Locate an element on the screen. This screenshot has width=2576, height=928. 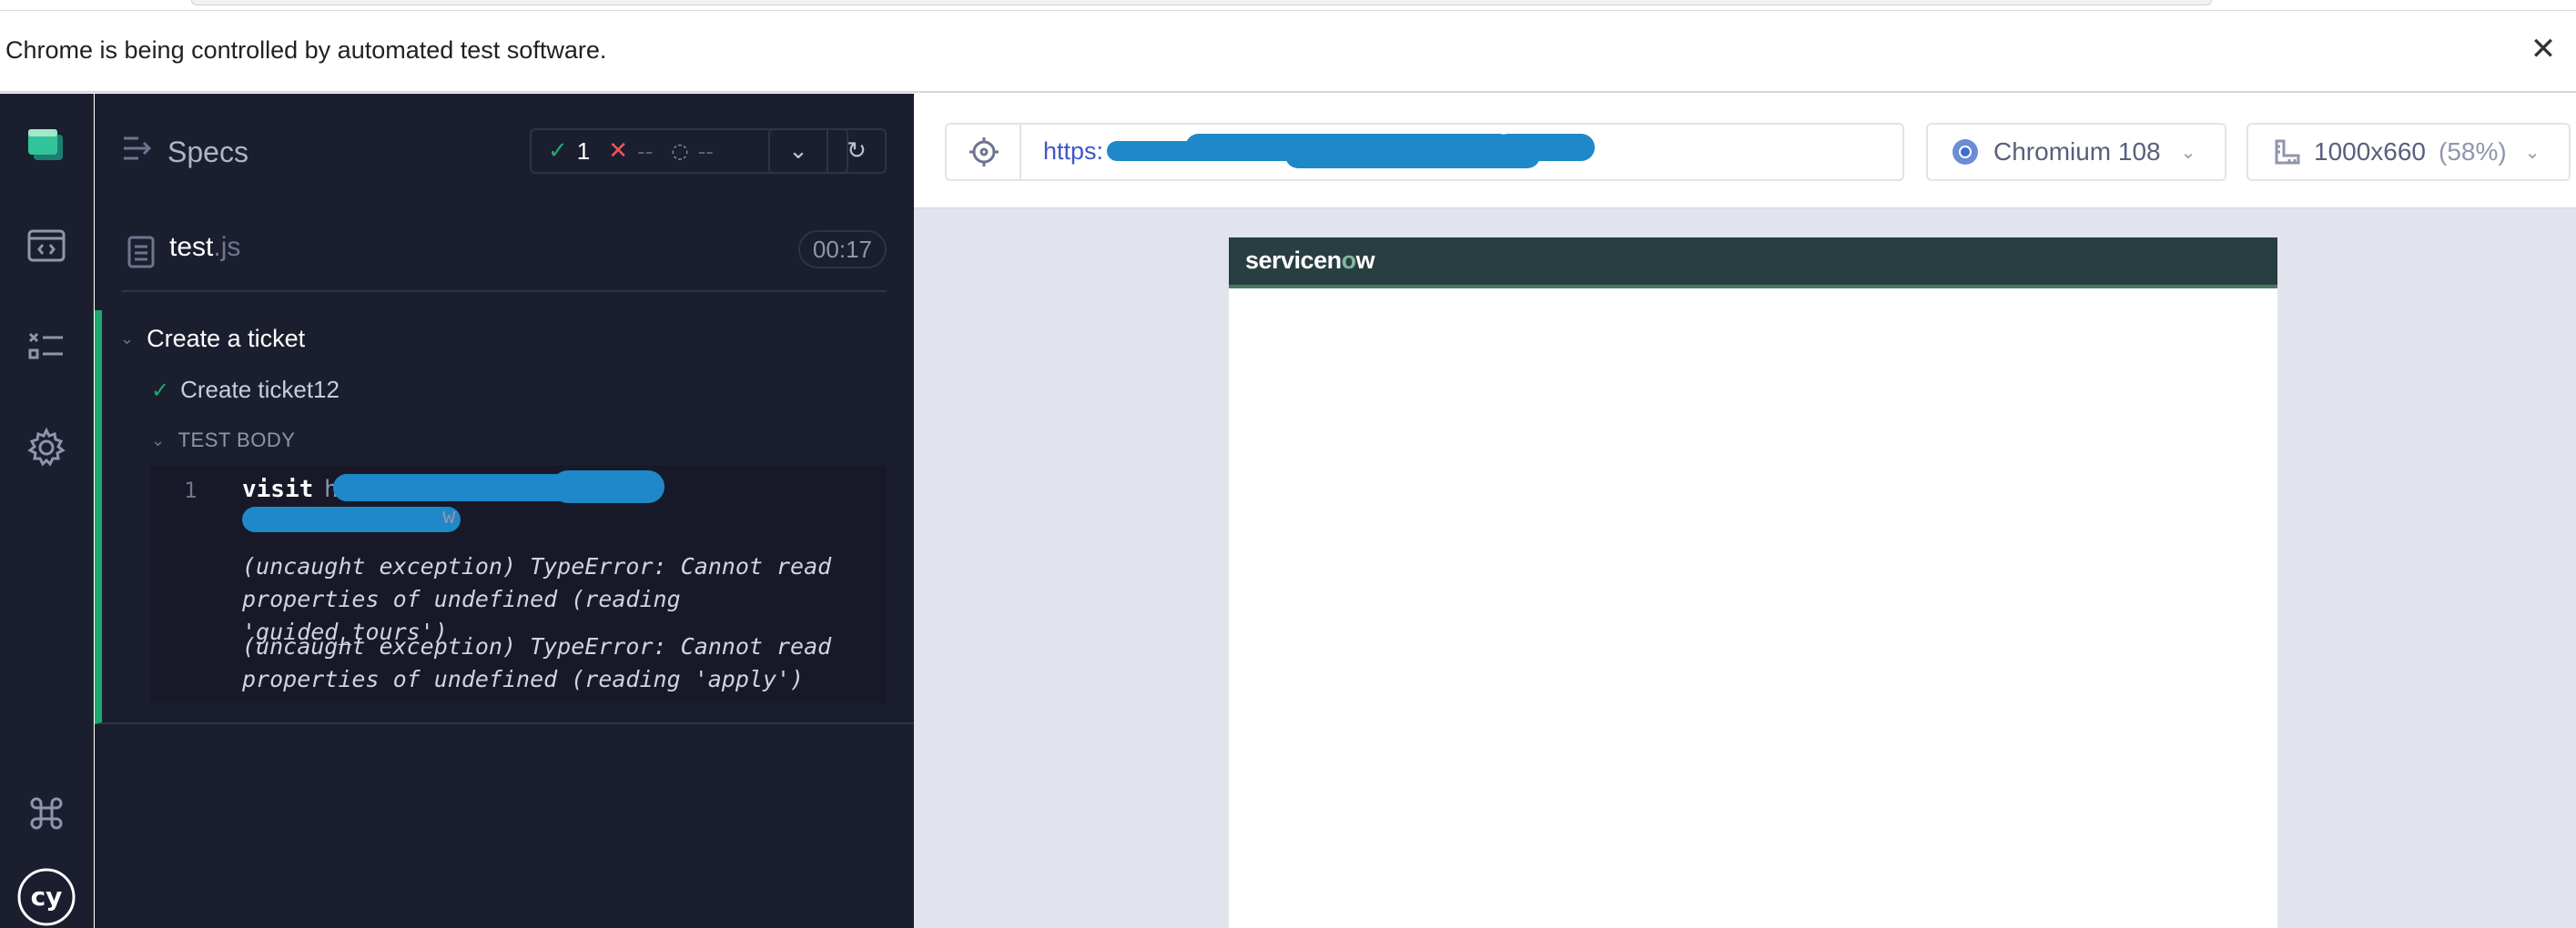
command-number: 1 is located at coordinates (191, 490).